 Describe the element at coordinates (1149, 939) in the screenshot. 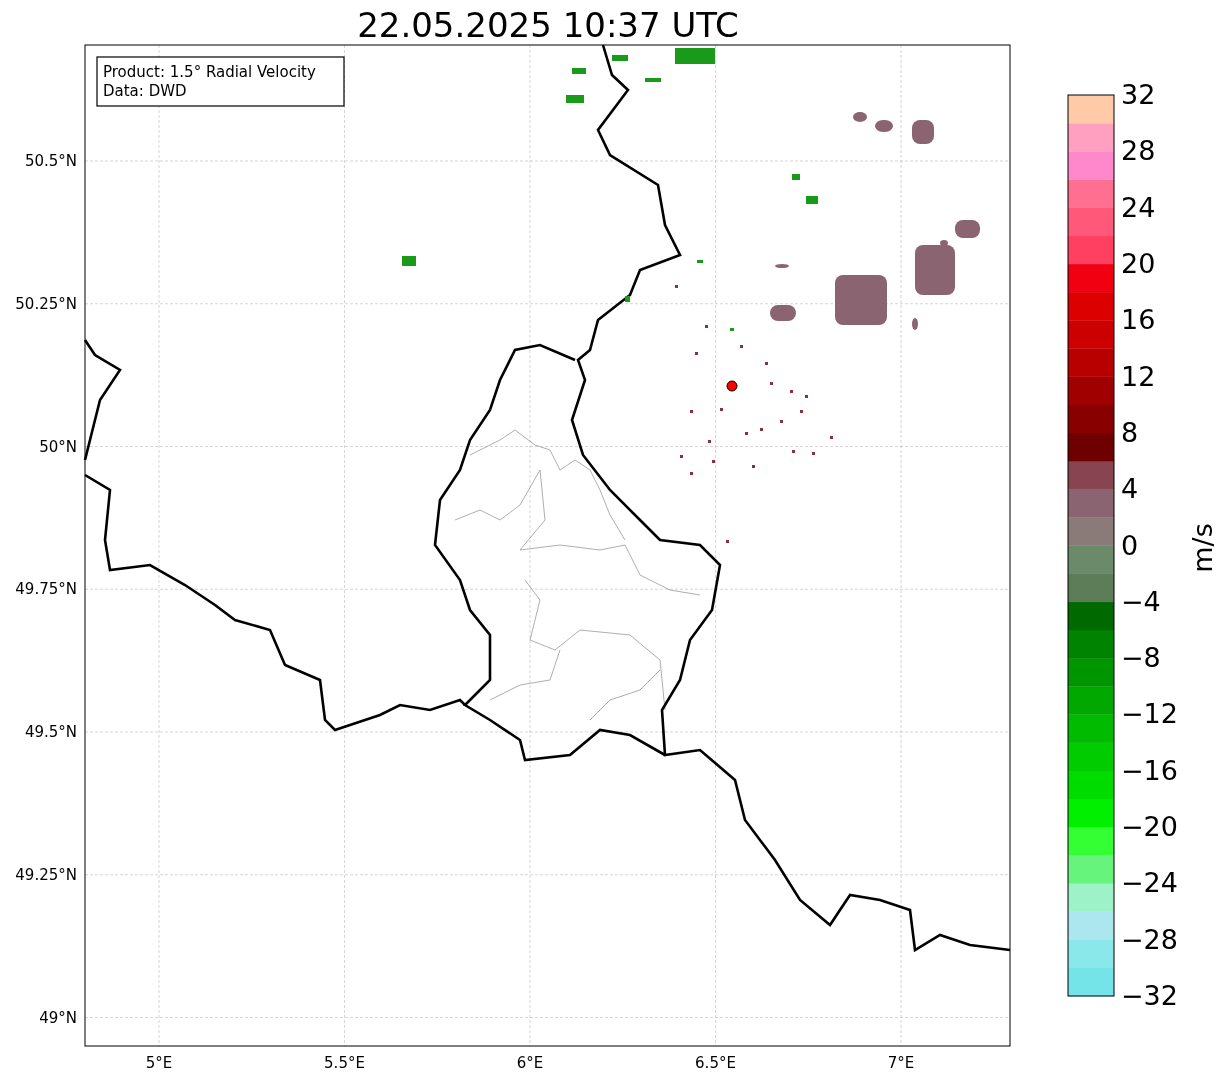

I see `colorbar-tick-label: −28` at that location.